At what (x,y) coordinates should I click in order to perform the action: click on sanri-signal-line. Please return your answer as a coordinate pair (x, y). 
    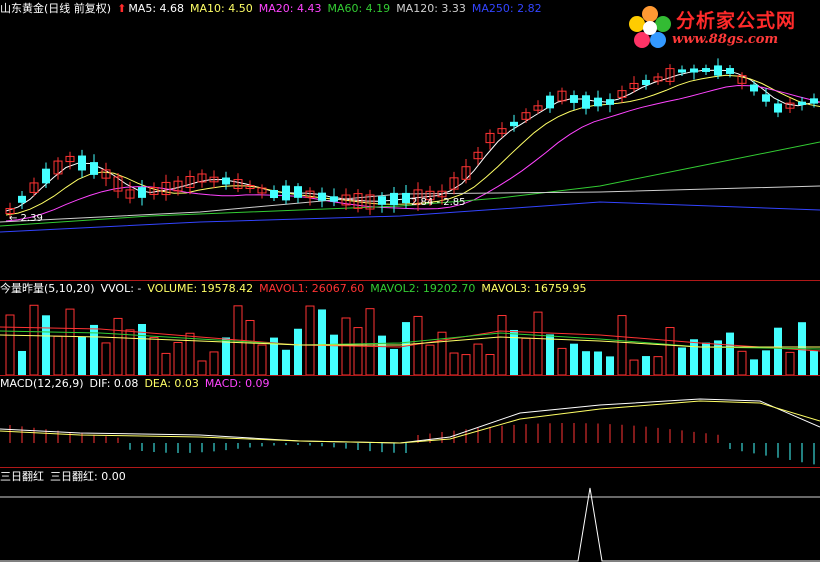
    Looking at the image, I should click on (410, 524).